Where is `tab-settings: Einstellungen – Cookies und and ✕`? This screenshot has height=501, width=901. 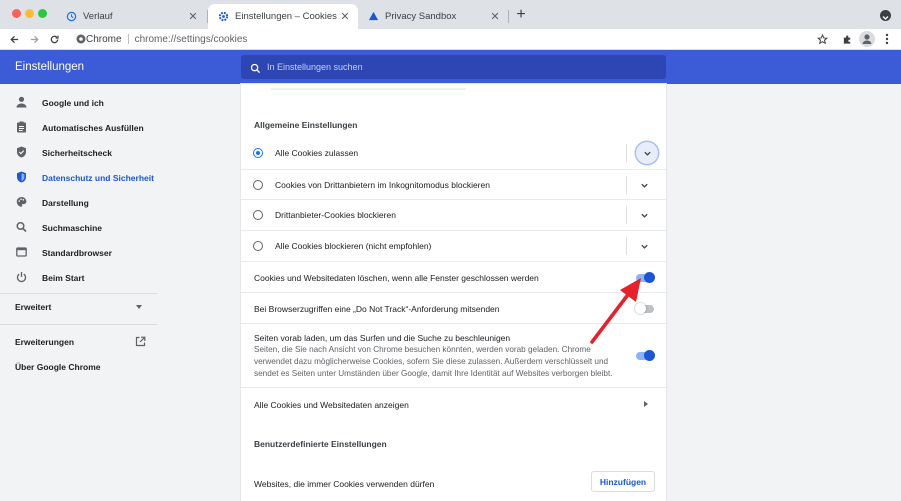
tab-settings: Einstellungen – Cookies und and ✕ is located at coordinates (283, 16).